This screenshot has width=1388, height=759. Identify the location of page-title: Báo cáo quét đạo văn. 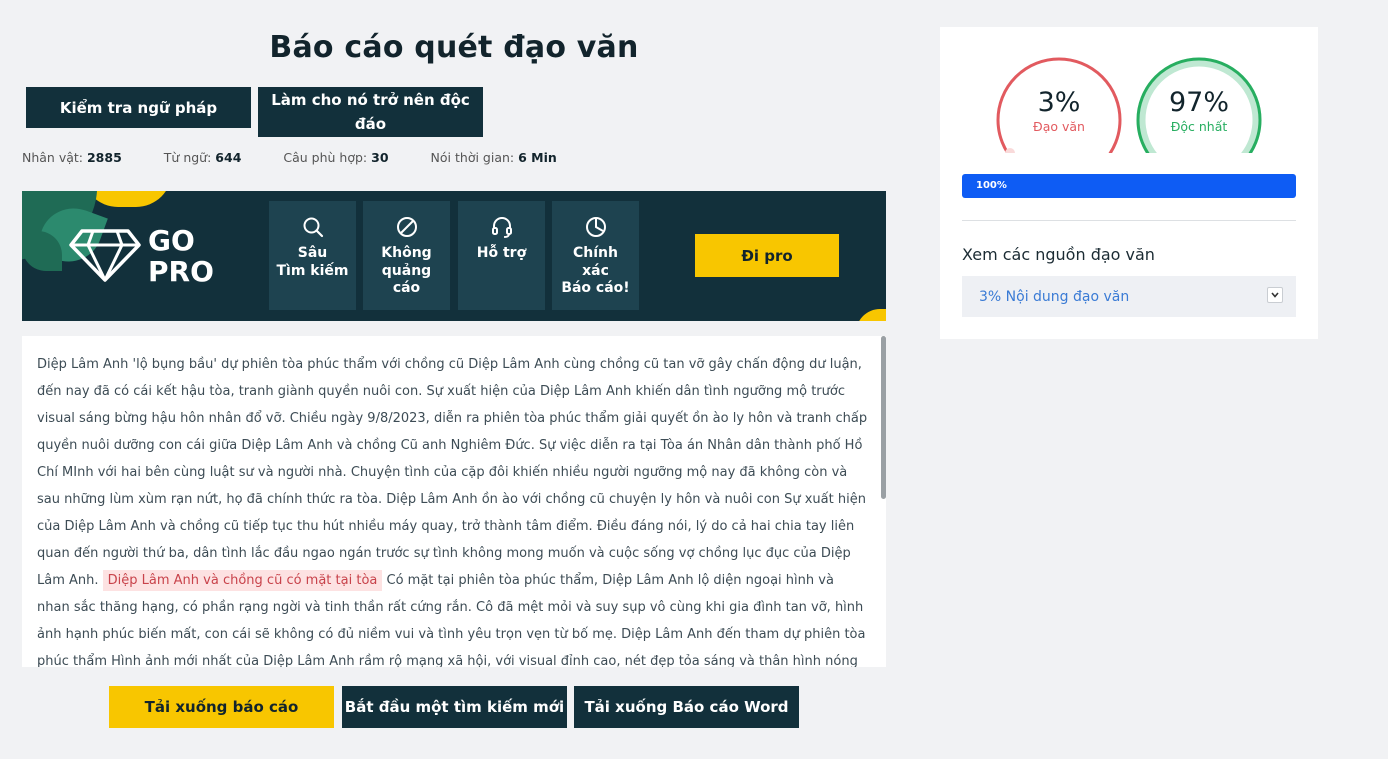
(454, 47).